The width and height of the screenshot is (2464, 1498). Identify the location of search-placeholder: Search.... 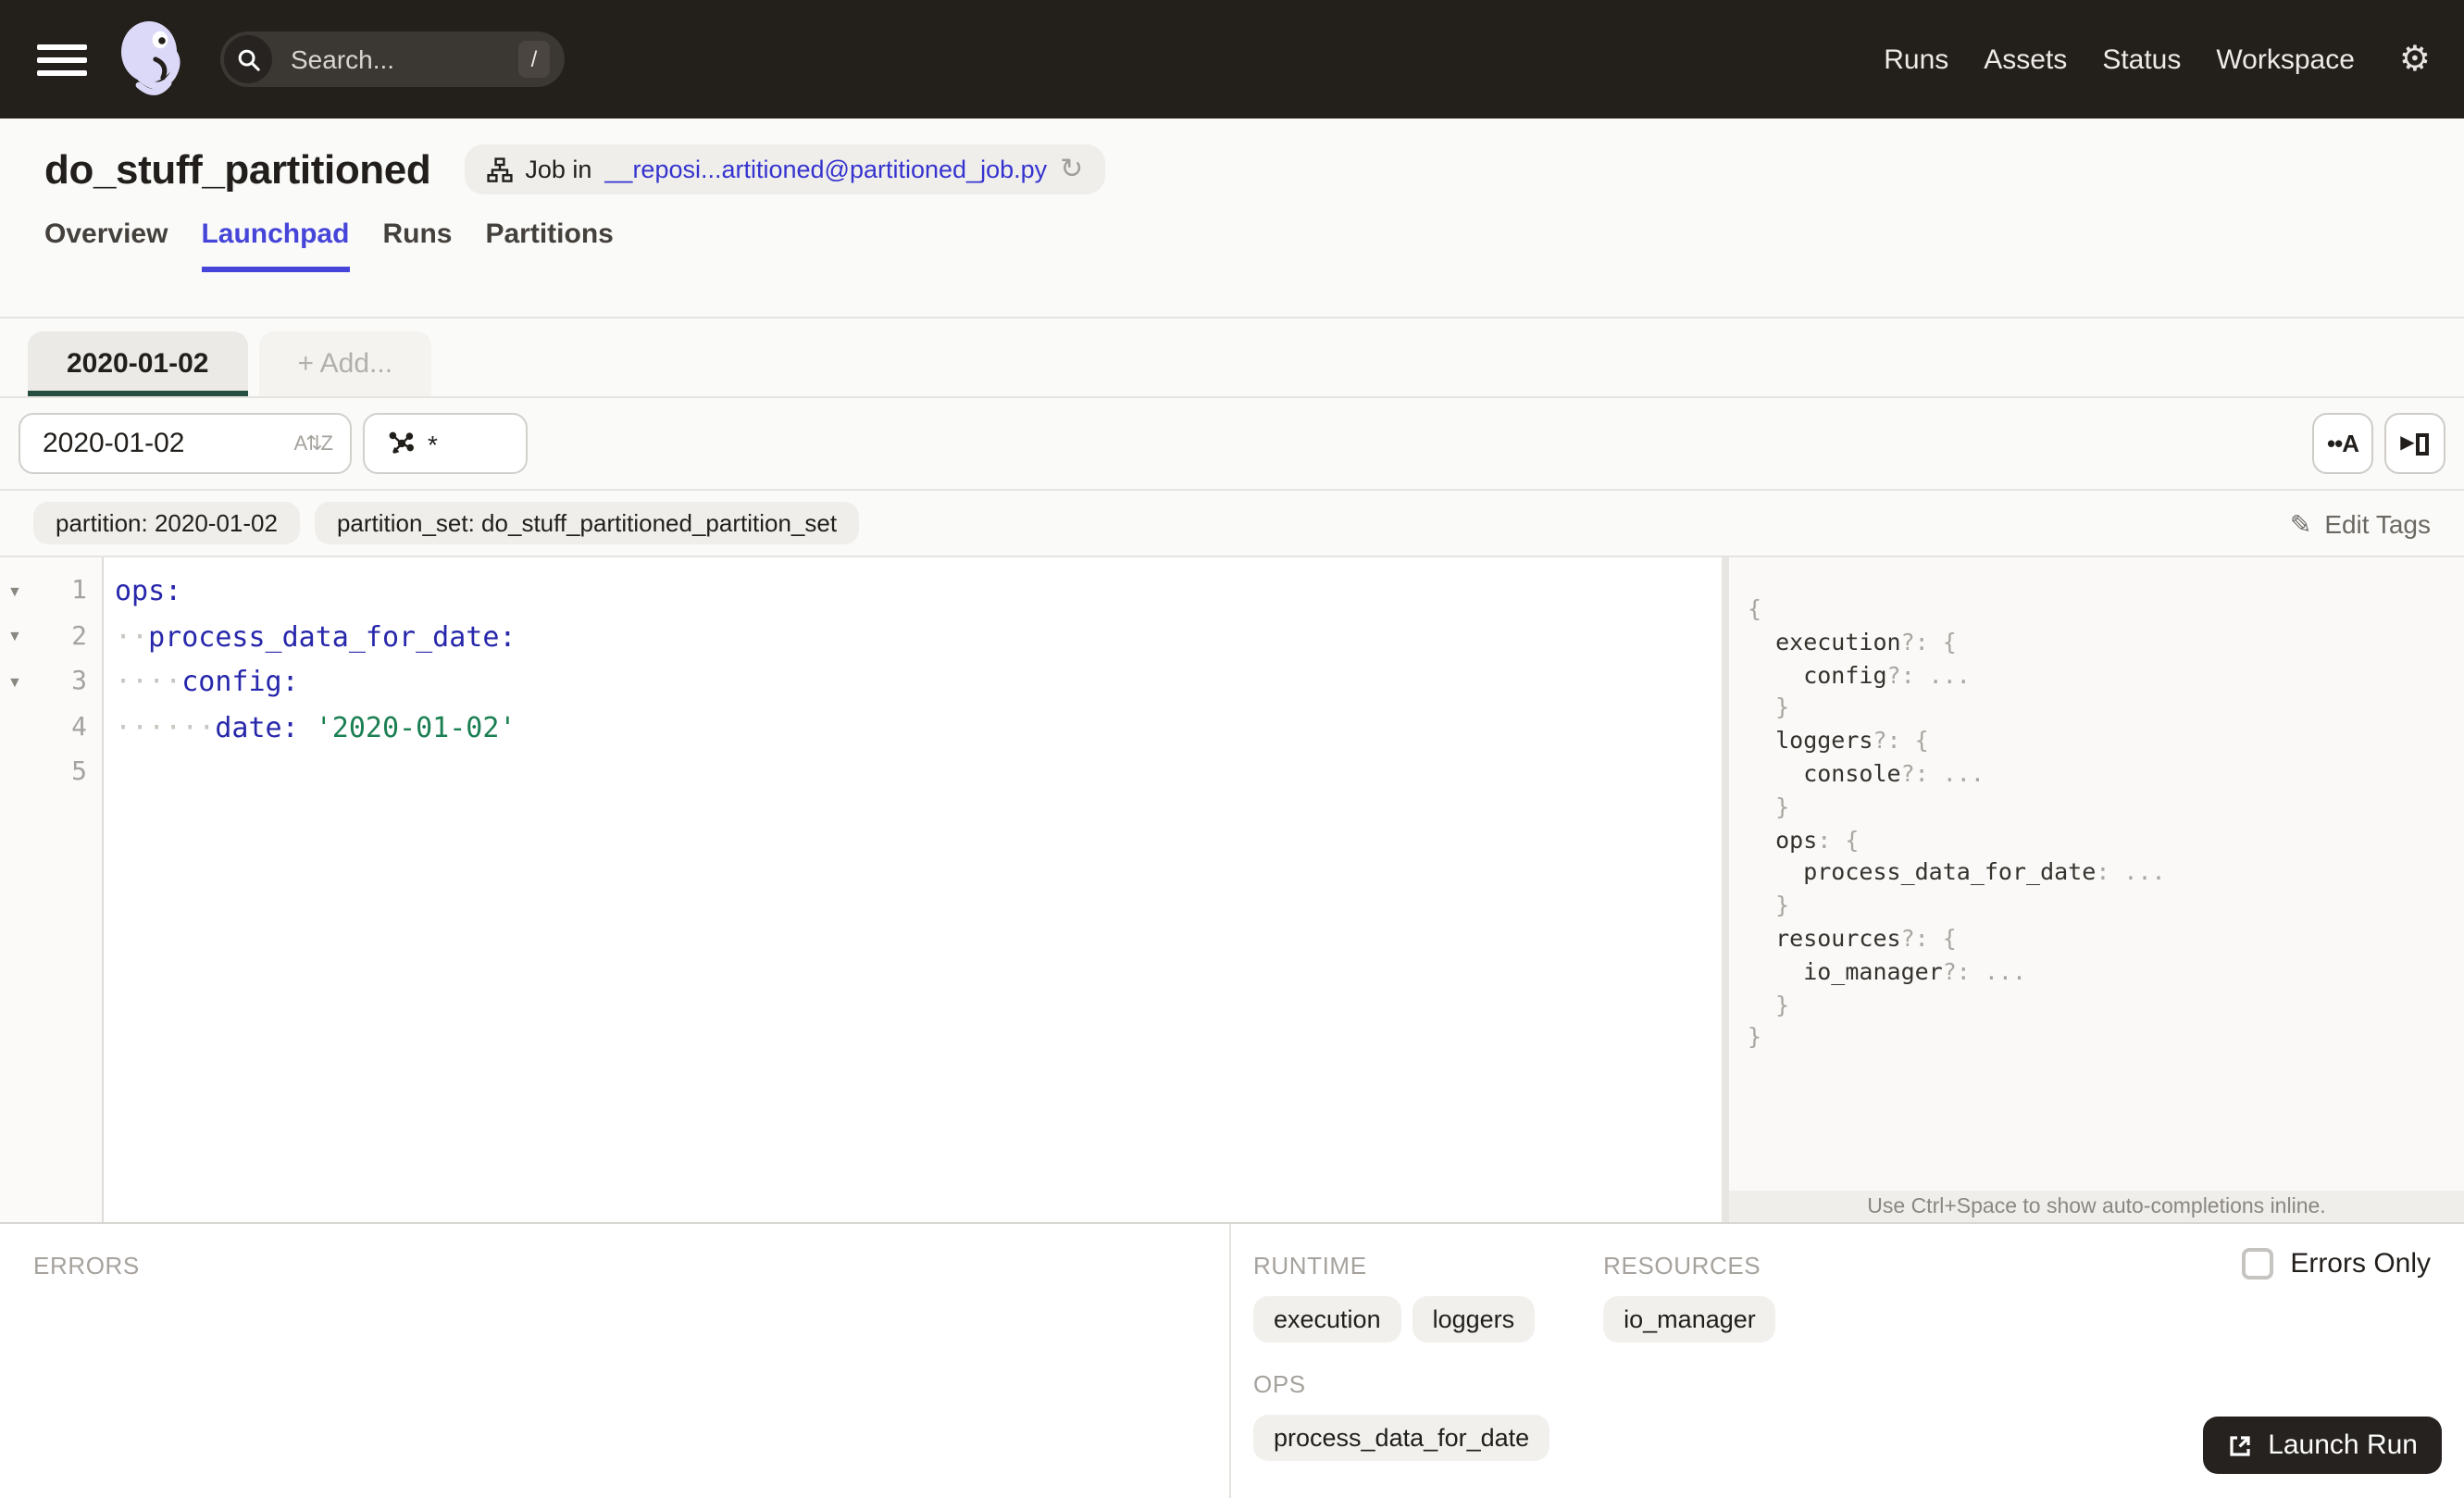
(343, 59).